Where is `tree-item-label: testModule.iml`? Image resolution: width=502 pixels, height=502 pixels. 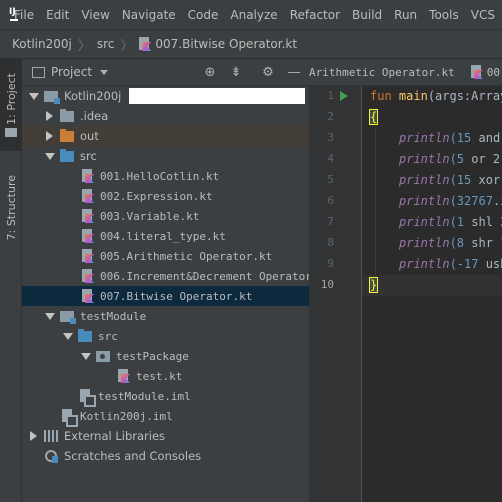
tree-item-label: testModule.iml is located at coordinates (144, 396).